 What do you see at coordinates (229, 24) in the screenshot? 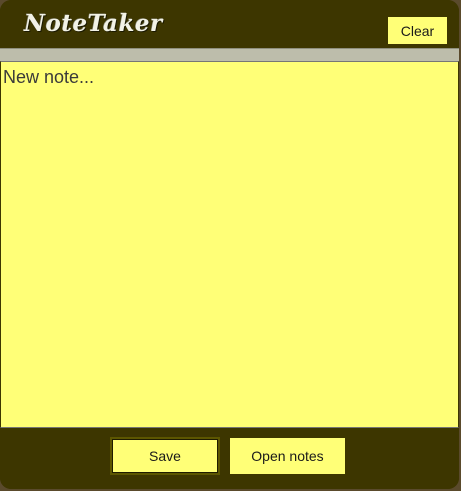
I see `title-bar: NoteTaker Clear` at bounding box center [229, 24].